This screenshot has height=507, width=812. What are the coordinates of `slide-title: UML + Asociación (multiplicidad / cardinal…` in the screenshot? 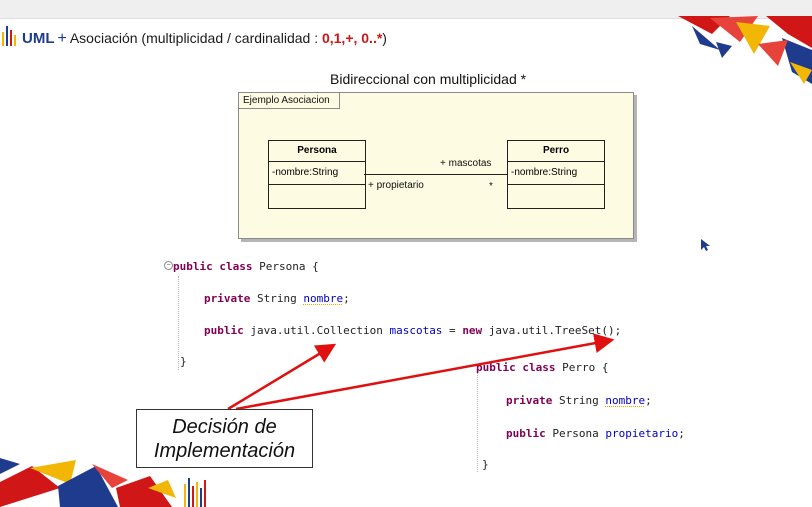 It's located at (204, 39).